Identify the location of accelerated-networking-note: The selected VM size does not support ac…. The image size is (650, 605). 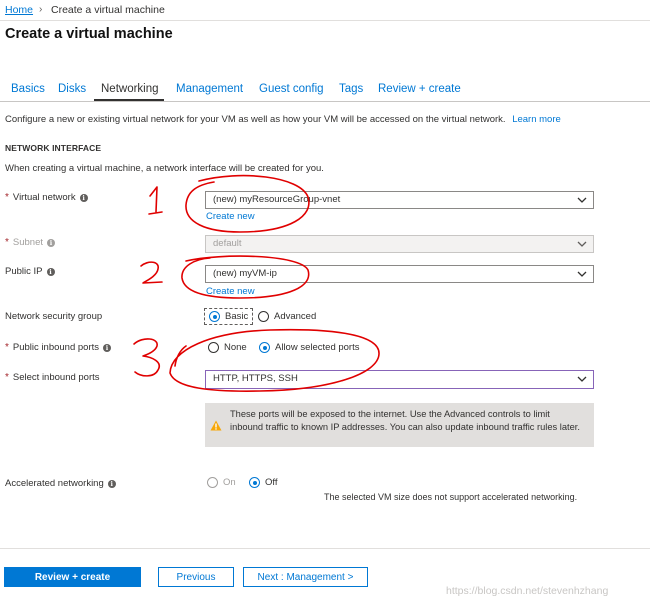
(451, 497).